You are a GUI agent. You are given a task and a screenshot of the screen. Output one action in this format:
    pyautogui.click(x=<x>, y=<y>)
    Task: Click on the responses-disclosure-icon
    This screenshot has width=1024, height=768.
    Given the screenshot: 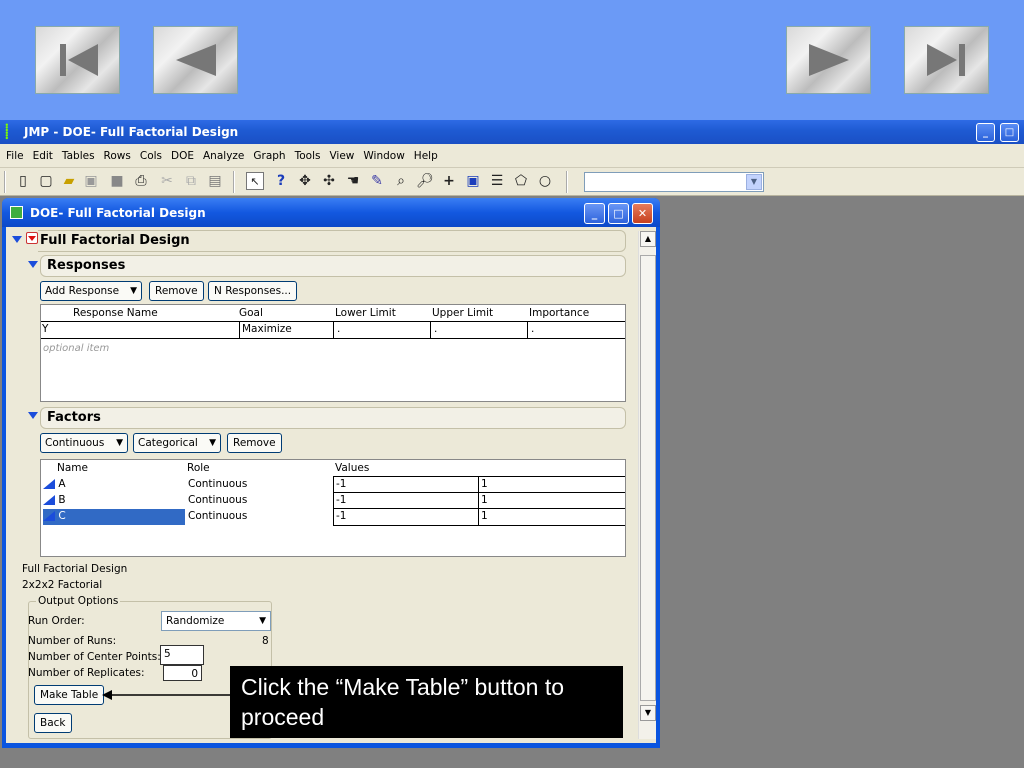 What is the action you would take?
    pyautogui.click(x=33, y=264)
    